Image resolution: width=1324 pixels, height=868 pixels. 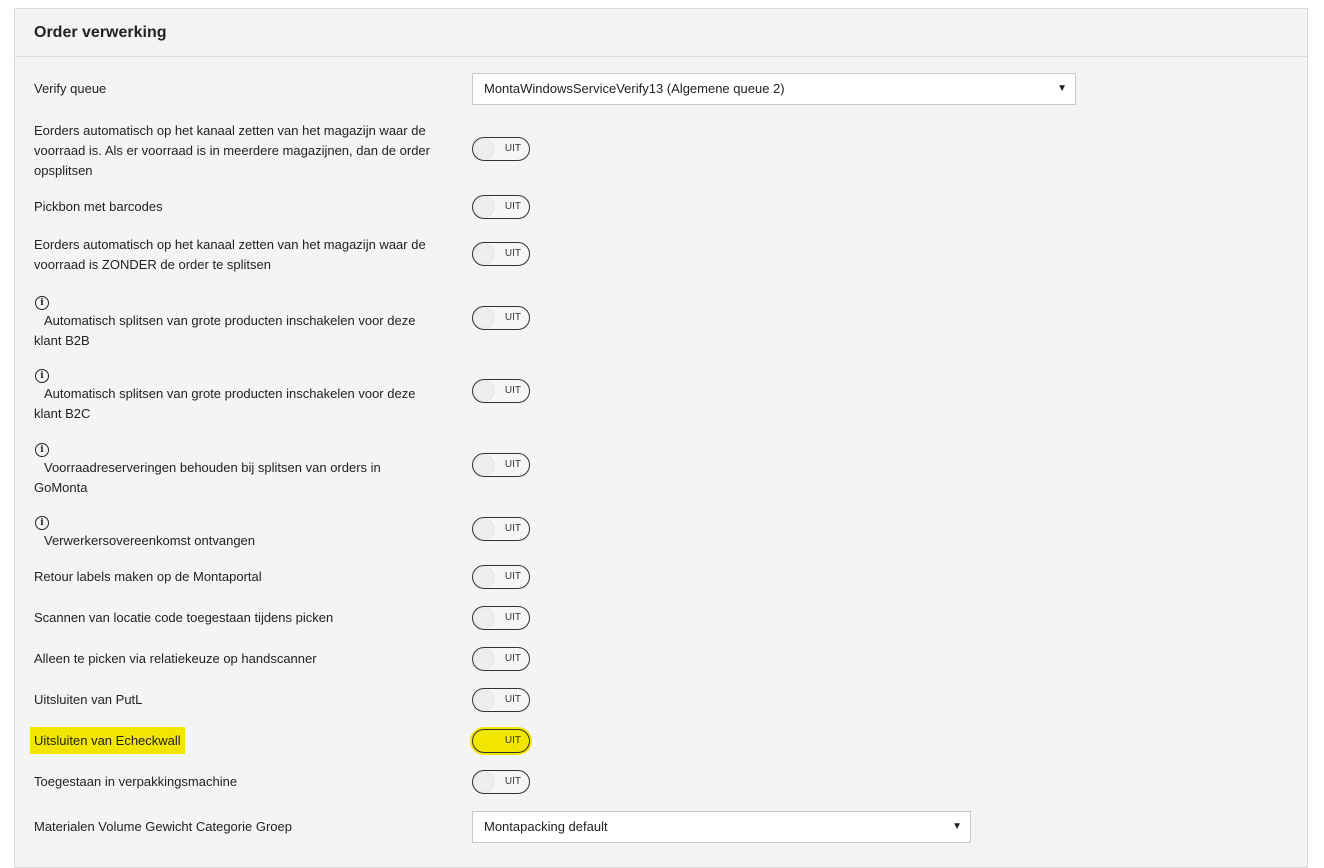 I want to click on verify-queue-label: Verify queue, so click(x=70, y=88).